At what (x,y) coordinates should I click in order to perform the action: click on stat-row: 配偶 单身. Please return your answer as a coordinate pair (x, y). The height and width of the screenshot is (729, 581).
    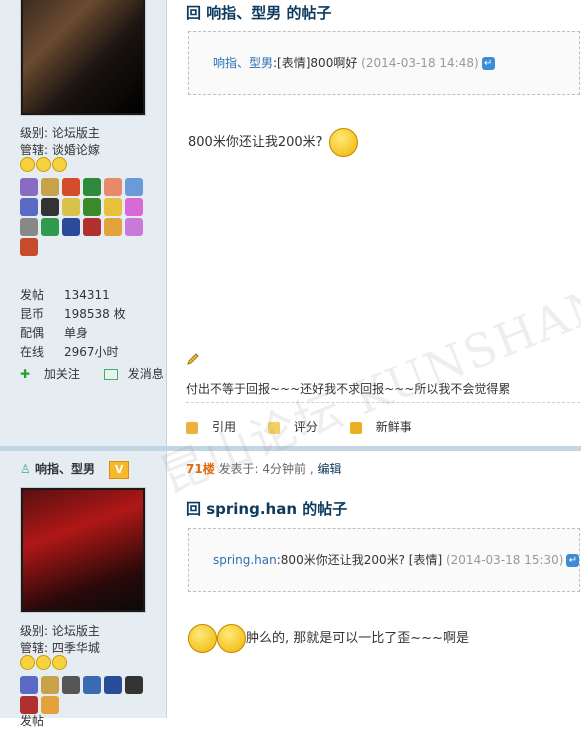
    Looking at the image, I should click on (54, 333).